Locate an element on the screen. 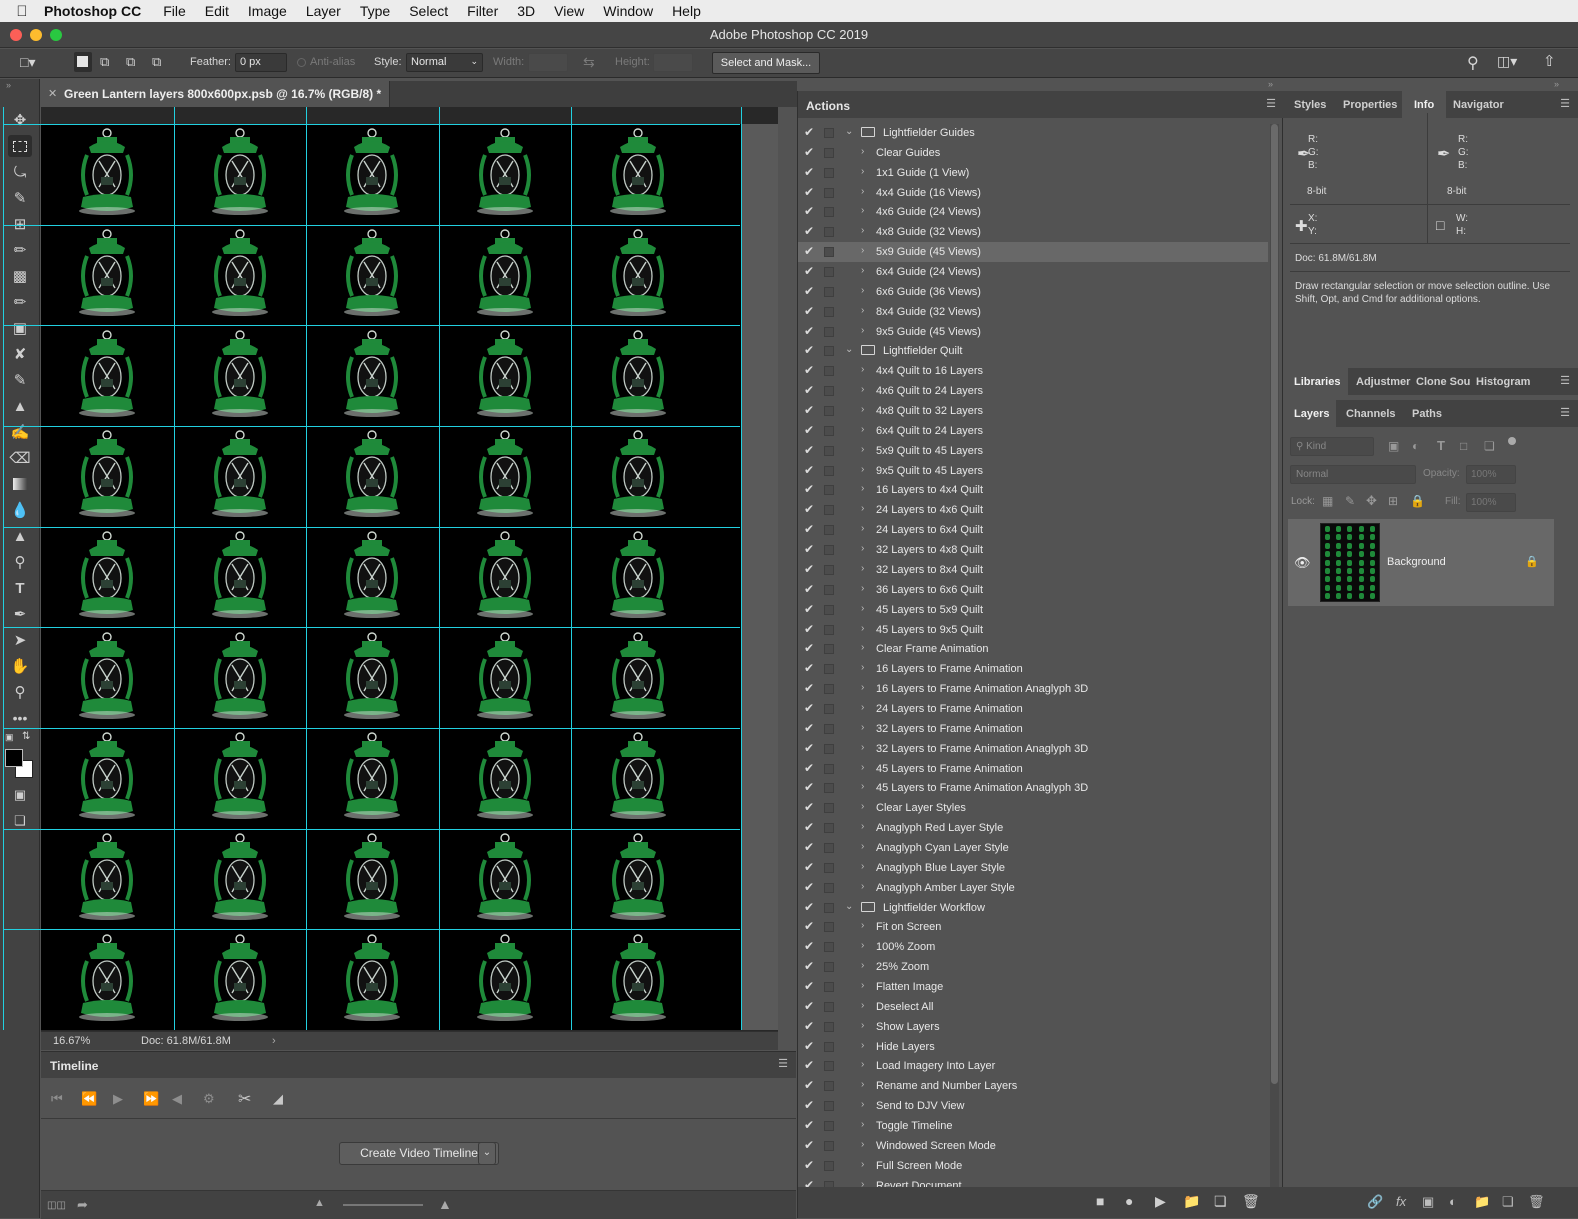  timeline-menu-icon: ☰ is located at coordinates (783, 1063).